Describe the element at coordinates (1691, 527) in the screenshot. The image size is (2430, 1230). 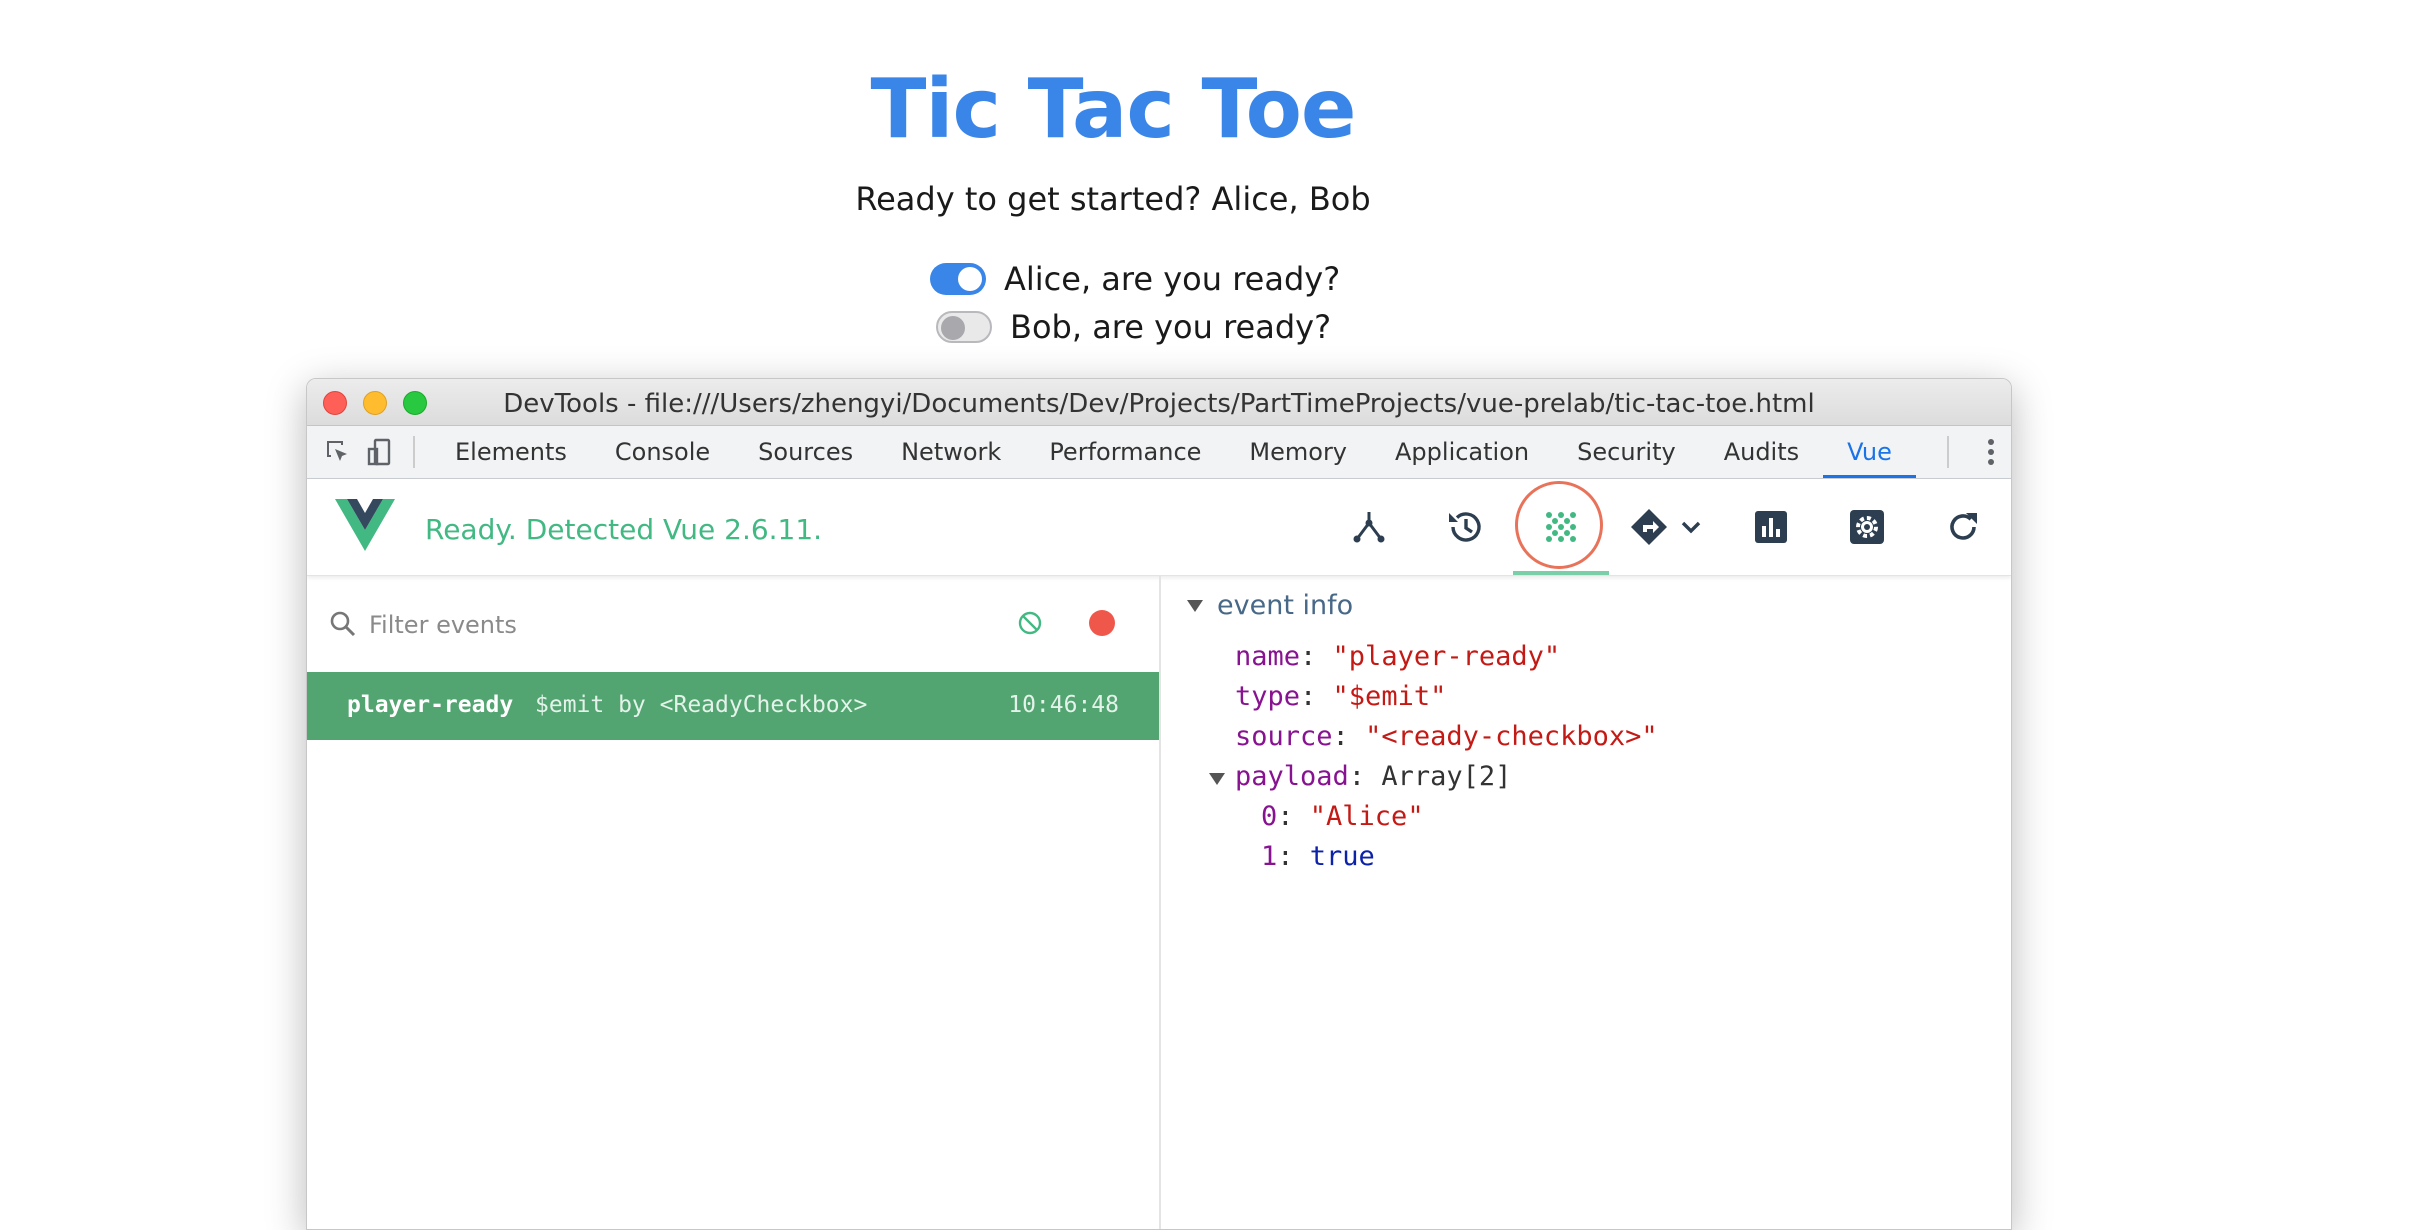
I see `chevron-down-icon` at that location.